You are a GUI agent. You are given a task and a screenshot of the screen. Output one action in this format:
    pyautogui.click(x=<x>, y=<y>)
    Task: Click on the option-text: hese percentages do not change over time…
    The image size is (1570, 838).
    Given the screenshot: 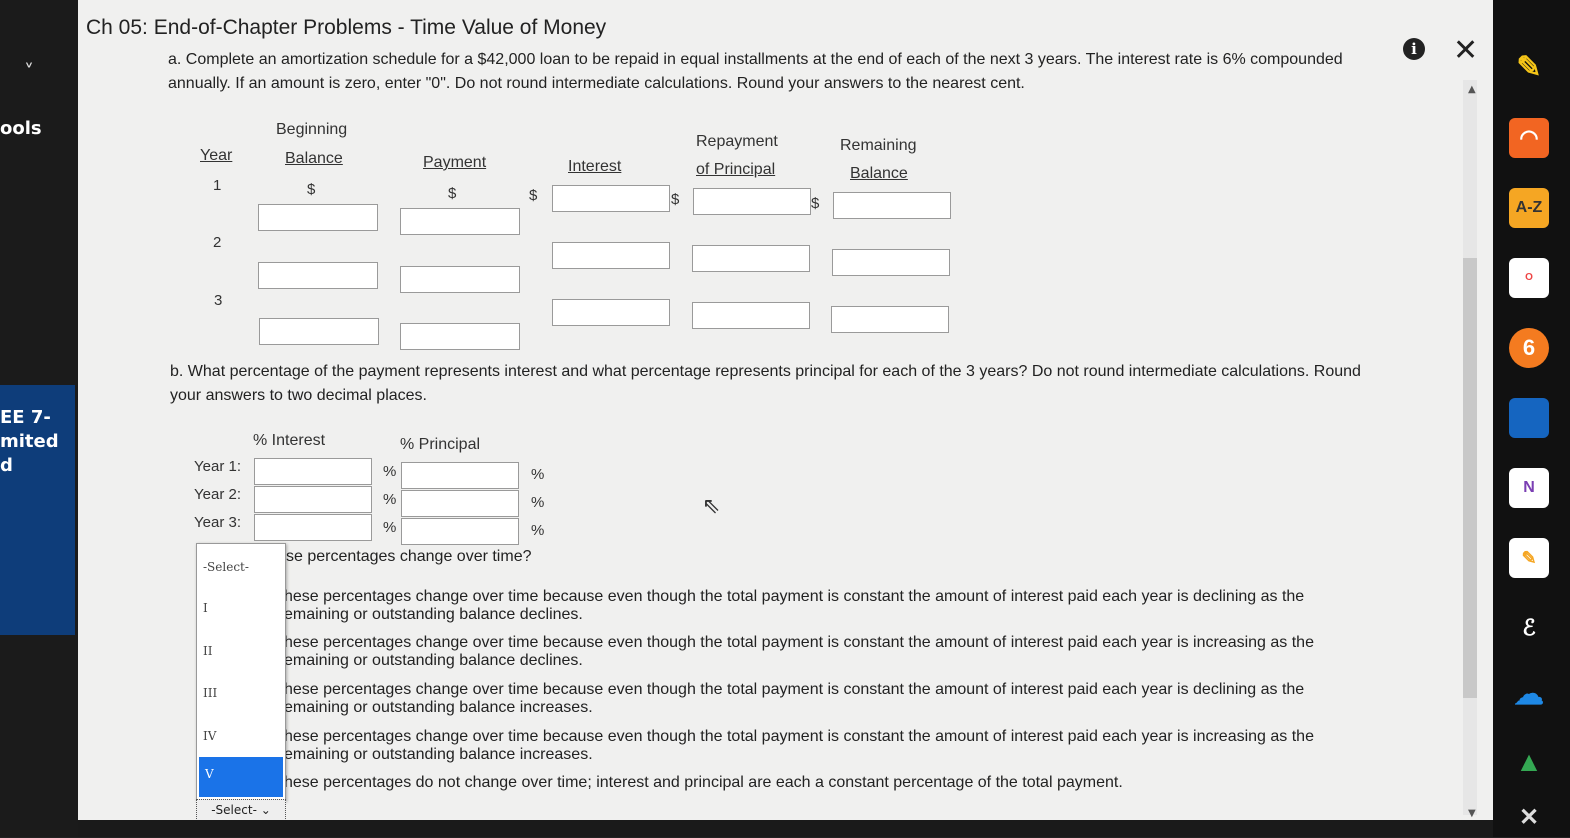 What is the action you would take?
    pyautogui.click(x=859, y=783)
    